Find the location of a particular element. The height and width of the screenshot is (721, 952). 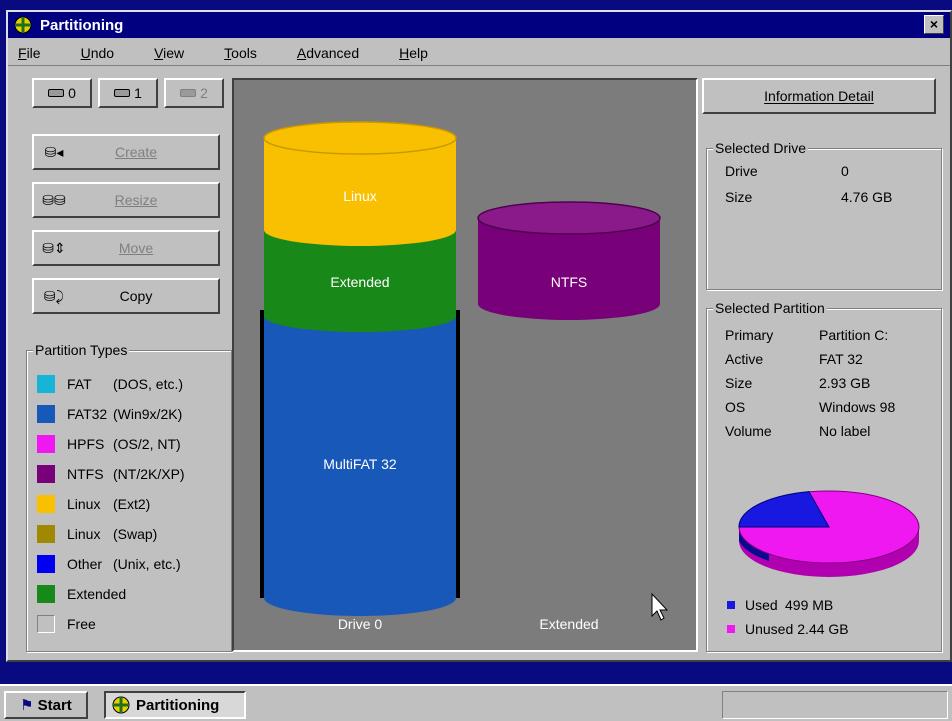

start-button: ⚑ Start is located at coordinates (46, 705).